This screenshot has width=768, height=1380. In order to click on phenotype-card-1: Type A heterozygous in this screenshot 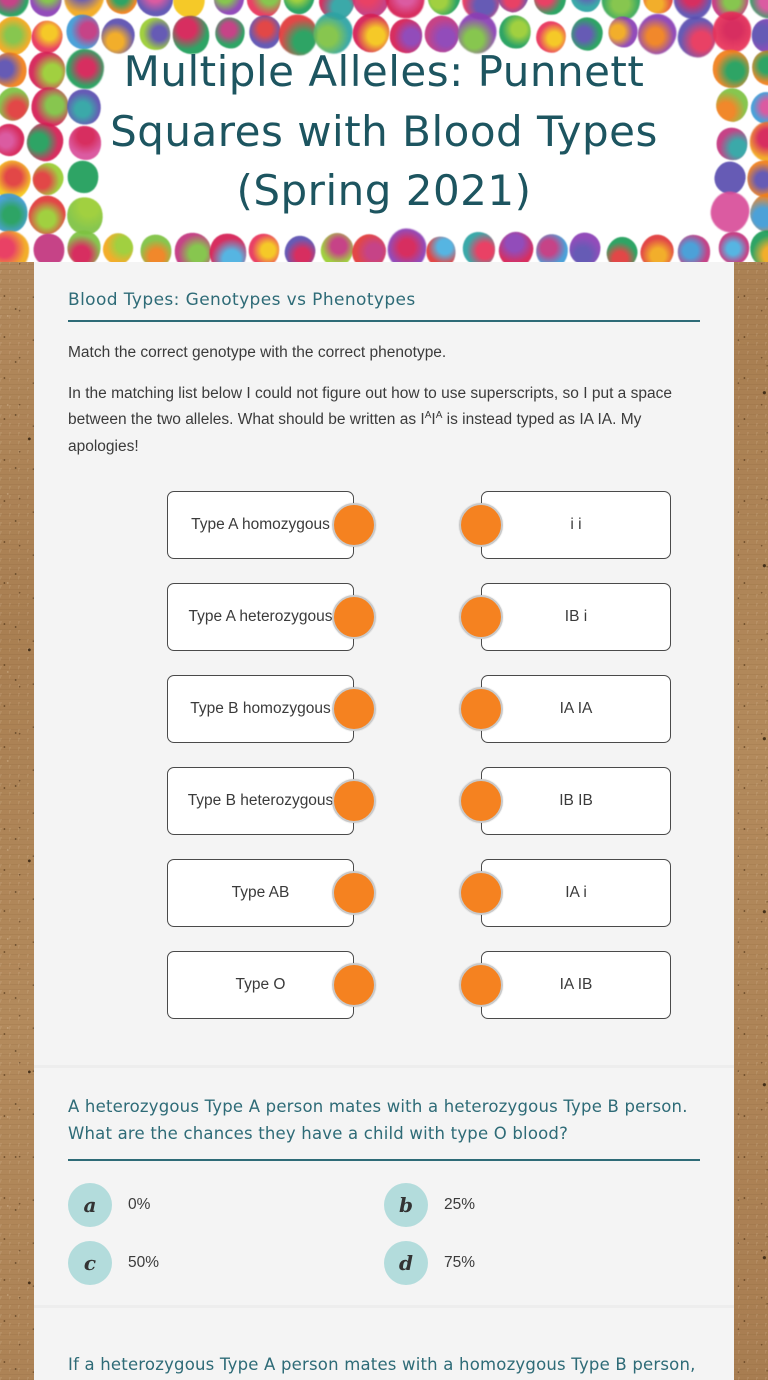, I will do `click(260, 616)`.